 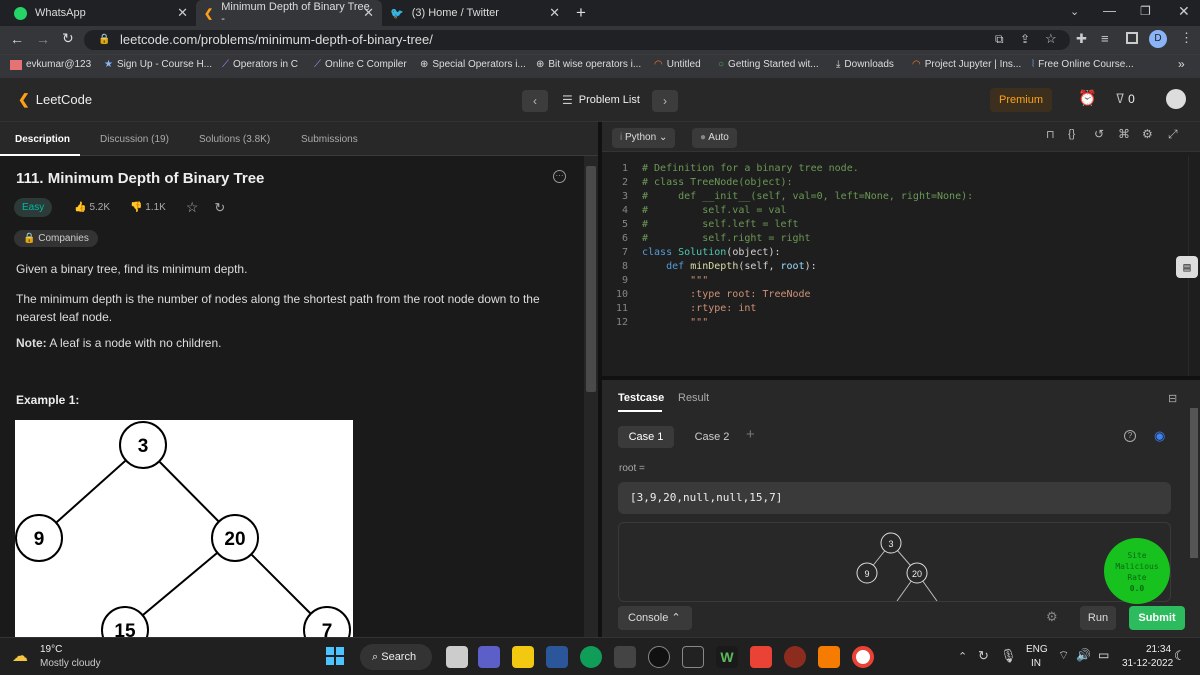 What do you see at coordinates (1187, 267) in the screenshot?
I see `note-file-icon: ▤` at bounding box center [1187, 267].